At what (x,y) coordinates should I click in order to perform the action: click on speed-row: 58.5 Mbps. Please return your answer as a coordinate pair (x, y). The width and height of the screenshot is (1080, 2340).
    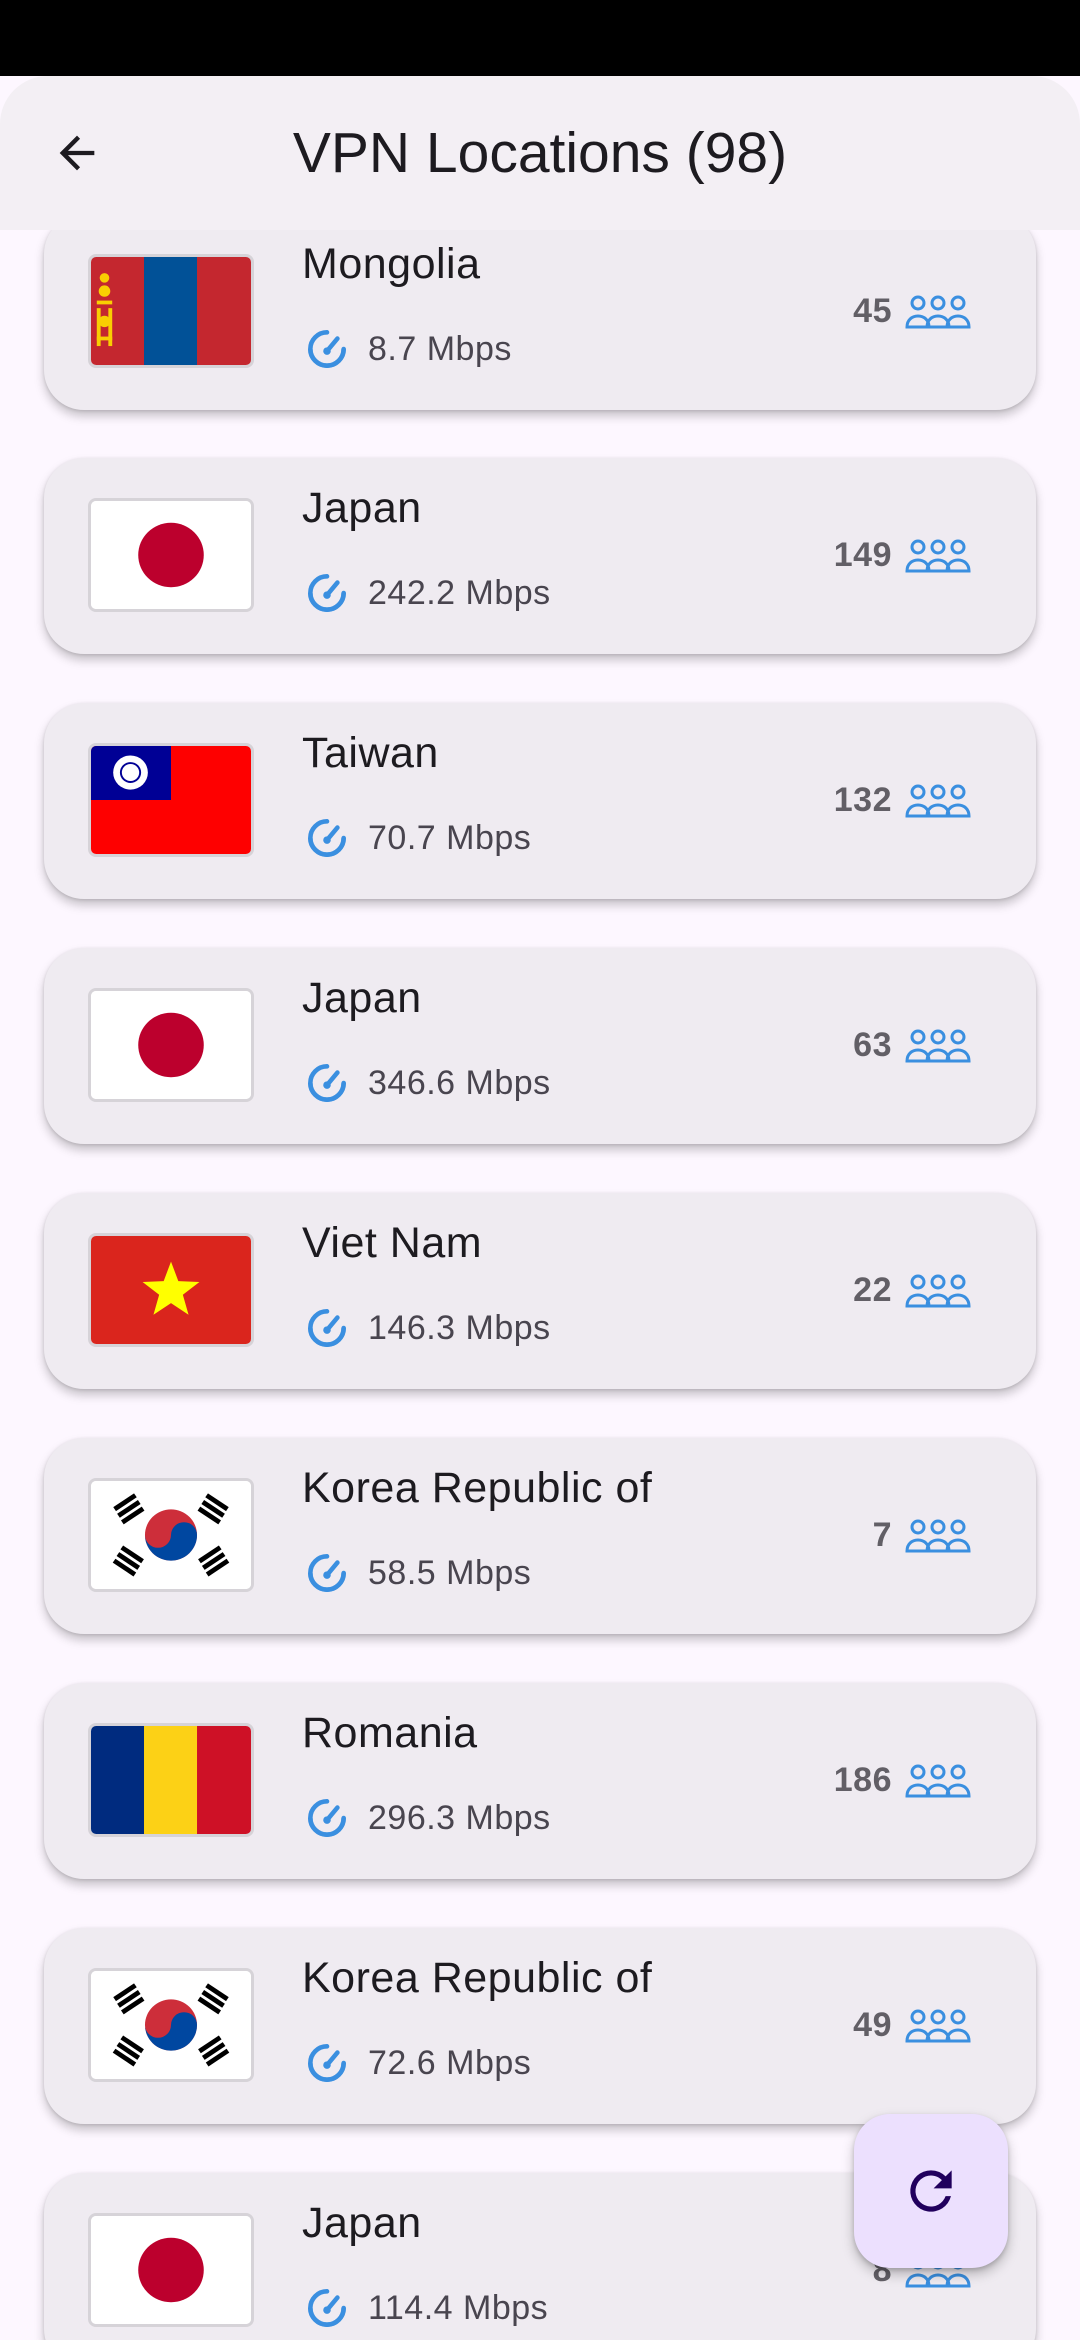
    Looking at the image, I should click on (416, 1573).